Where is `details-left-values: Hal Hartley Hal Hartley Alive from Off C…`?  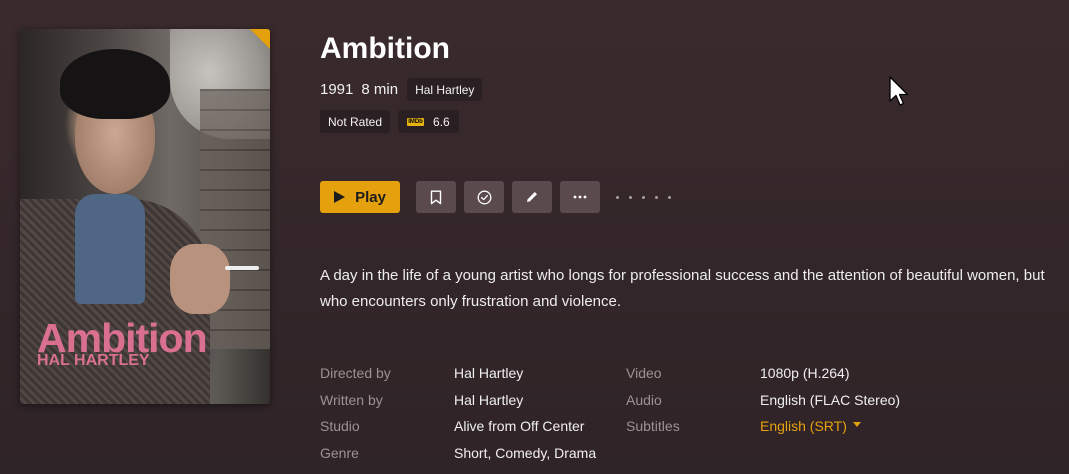 details-left-values: Hal Hartley Hal Hartley Alive from Off C… is located at coordinates (525, 413).